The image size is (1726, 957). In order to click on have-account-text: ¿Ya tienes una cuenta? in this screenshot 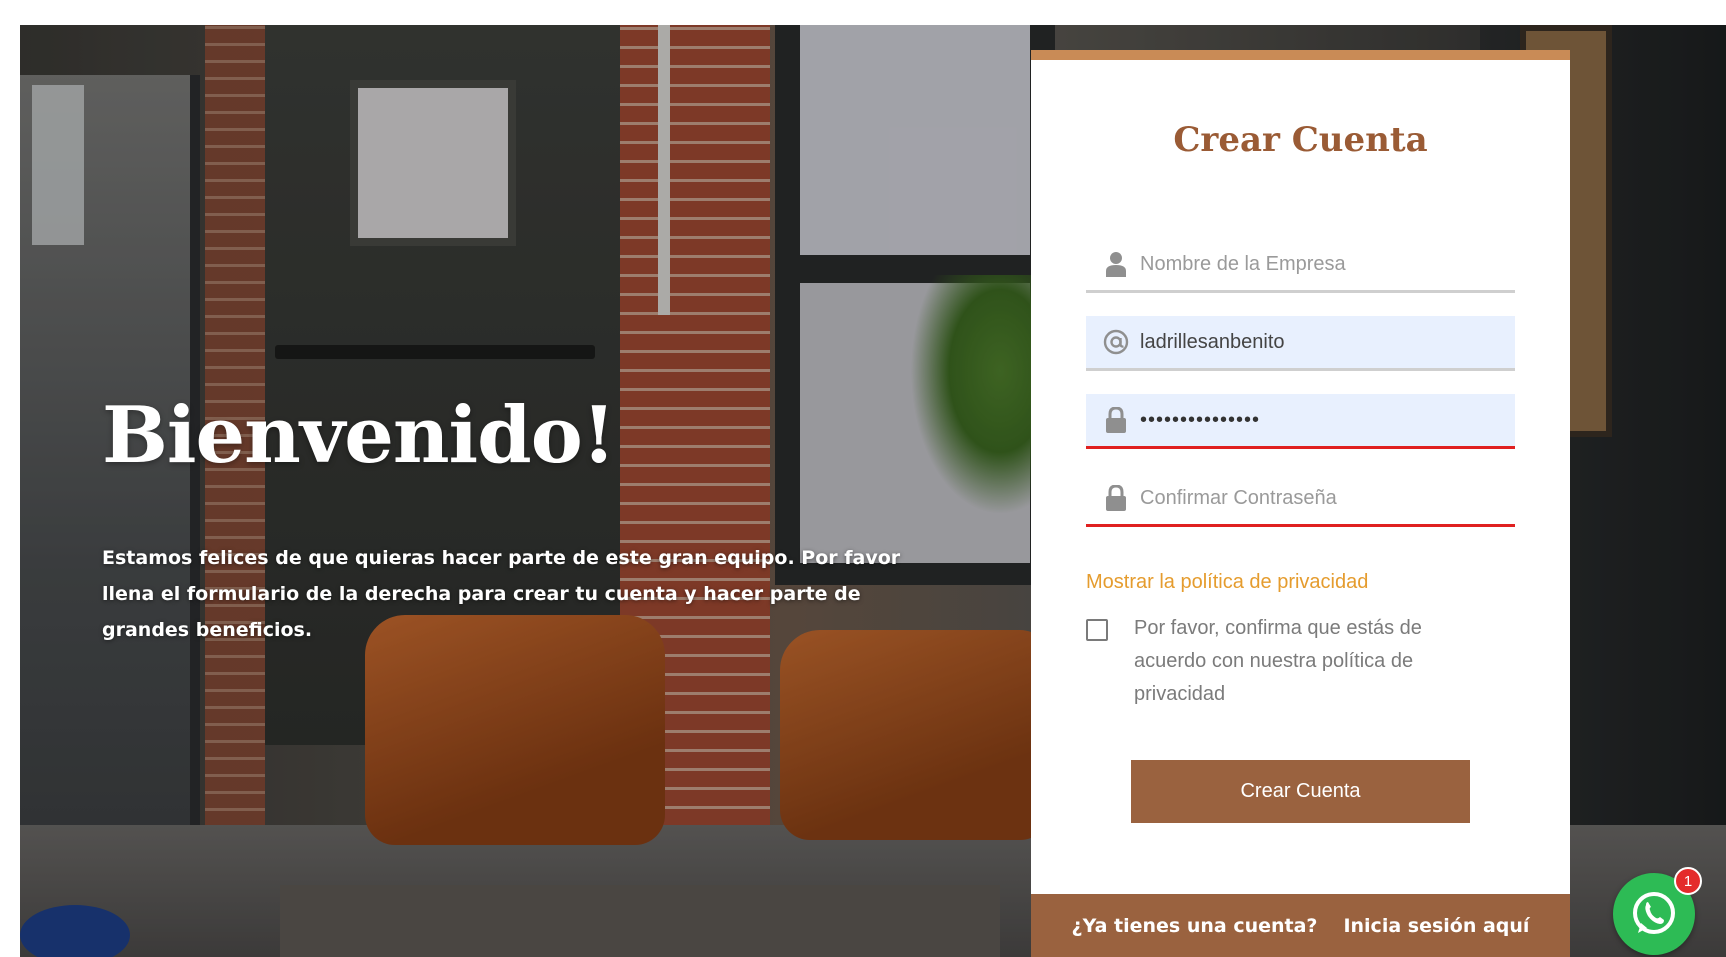, I will do `click(1194, 925)`.